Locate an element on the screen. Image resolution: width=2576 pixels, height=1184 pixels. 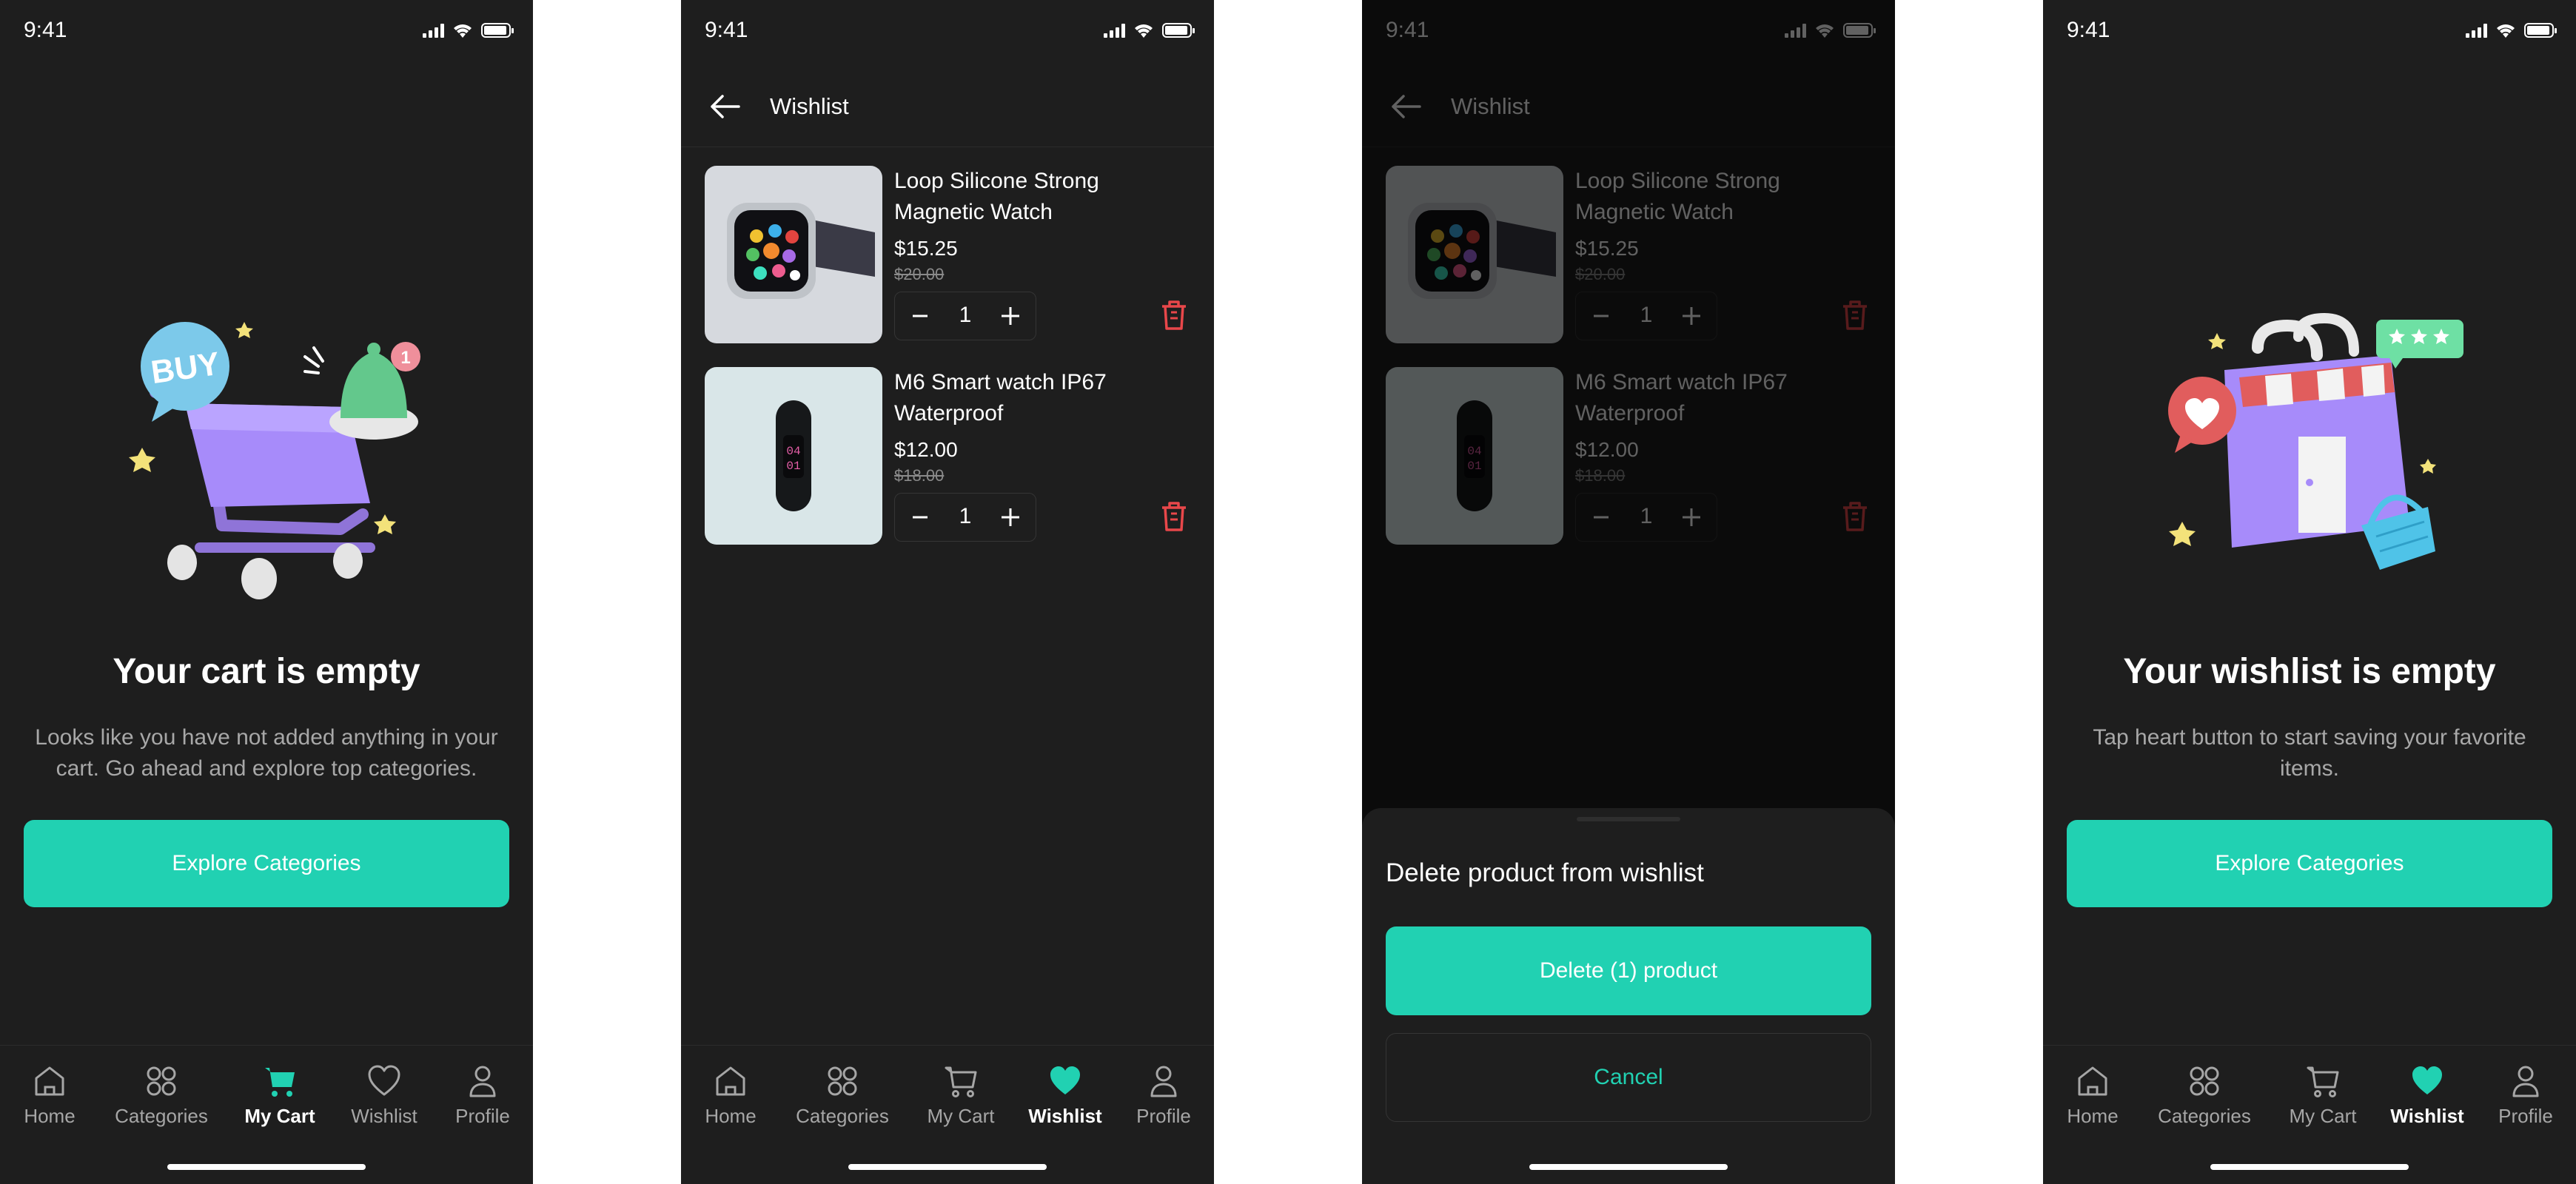
delete-product-button: Delete (1) product is located at coordinates (1628, 970).